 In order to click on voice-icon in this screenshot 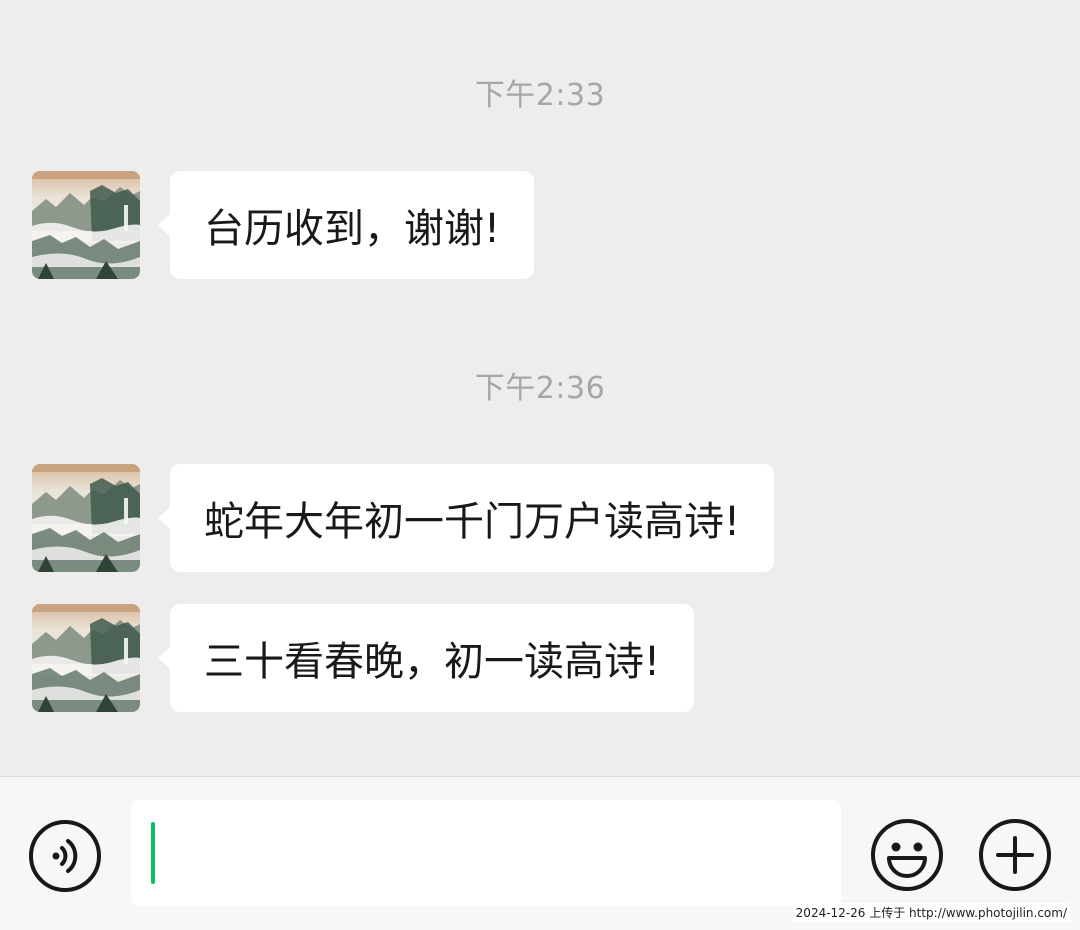, I will do `click(65, 856)`.